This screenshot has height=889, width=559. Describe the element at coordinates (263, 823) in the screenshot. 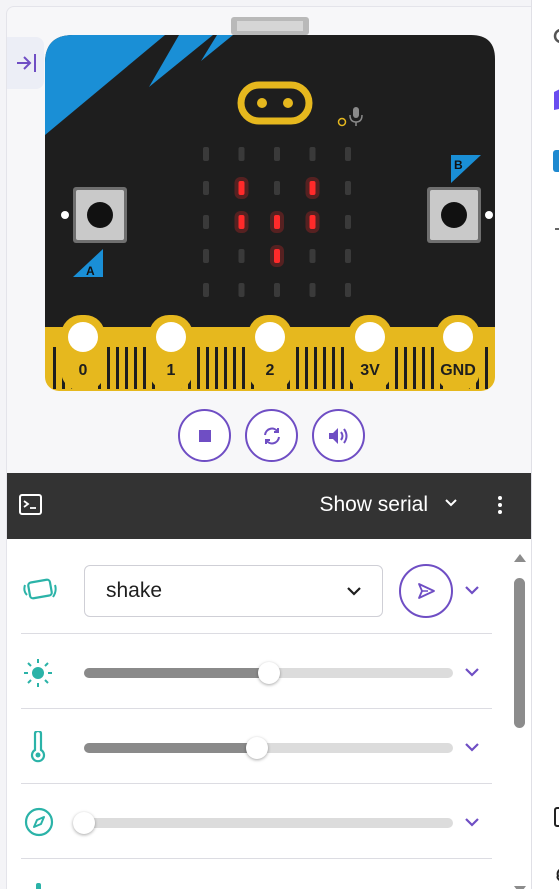

I see `compass-heading-slider` at that location.